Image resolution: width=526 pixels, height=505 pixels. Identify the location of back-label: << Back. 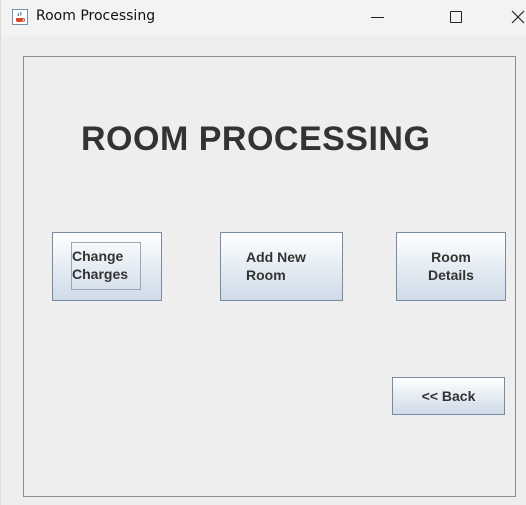
(448, 396).